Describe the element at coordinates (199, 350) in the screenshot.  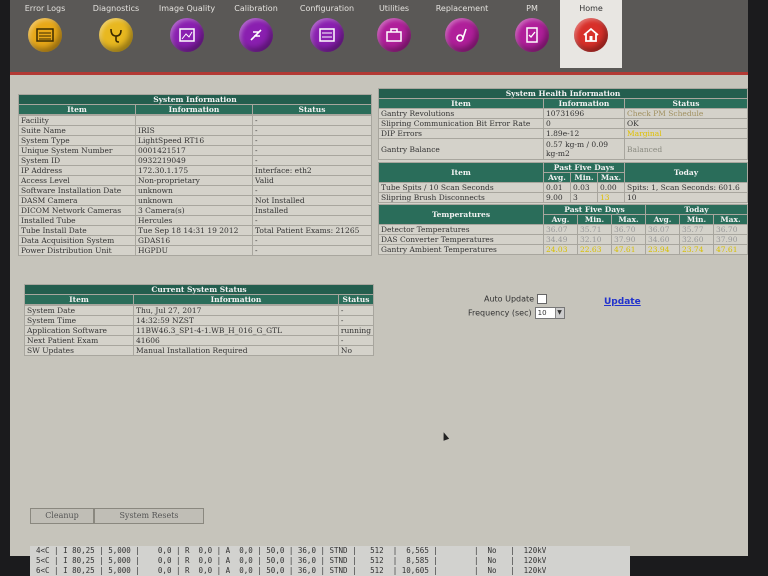
I see `table-row: SW Updates Manual Installation Required No` at that location.